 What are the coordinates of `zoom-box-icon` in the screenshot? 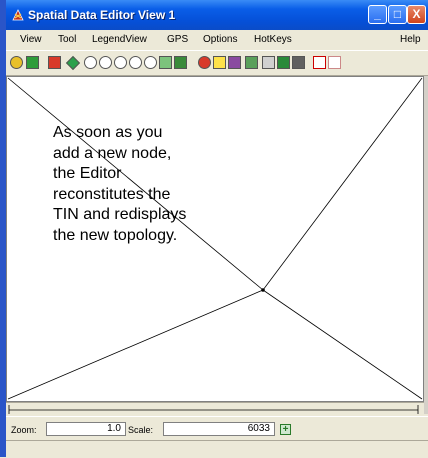 It's located at (135, 62).